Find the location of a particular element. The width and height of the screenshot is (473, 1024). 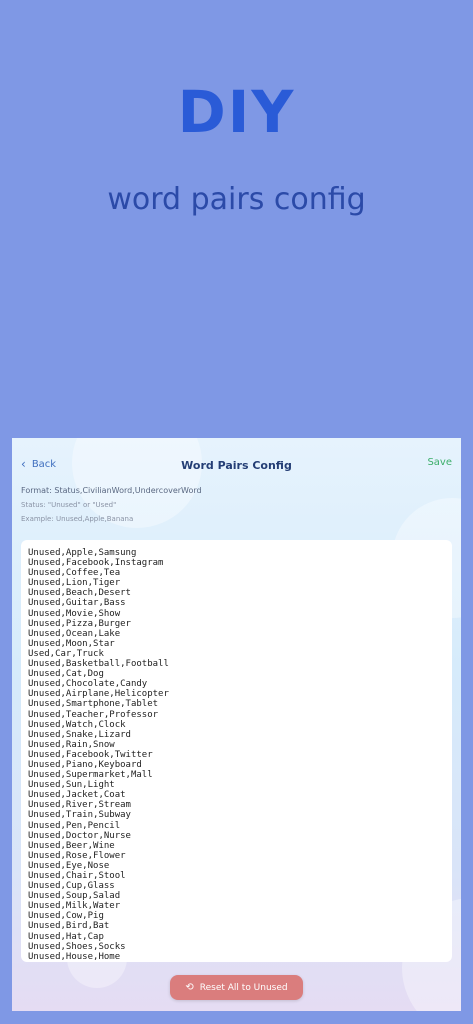

text-line: Unused,Soup,Salad is located at coordinates (74, 896).